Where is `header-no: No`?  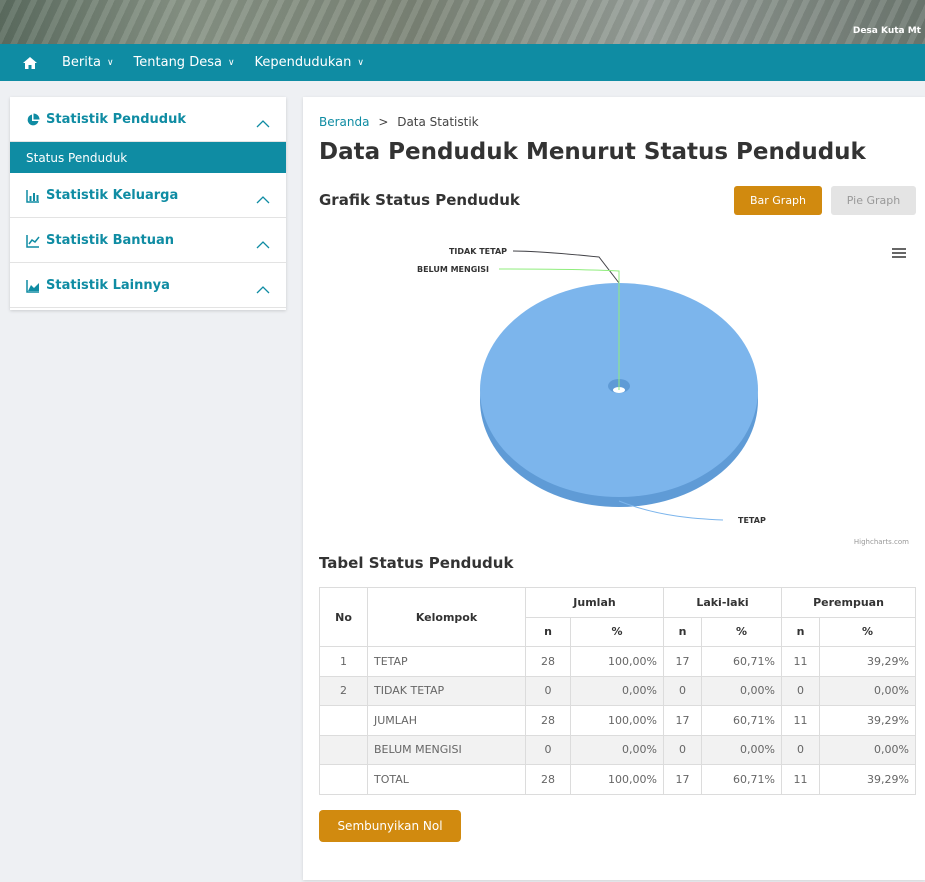
header-no: No is located at coordinates (343, 617).